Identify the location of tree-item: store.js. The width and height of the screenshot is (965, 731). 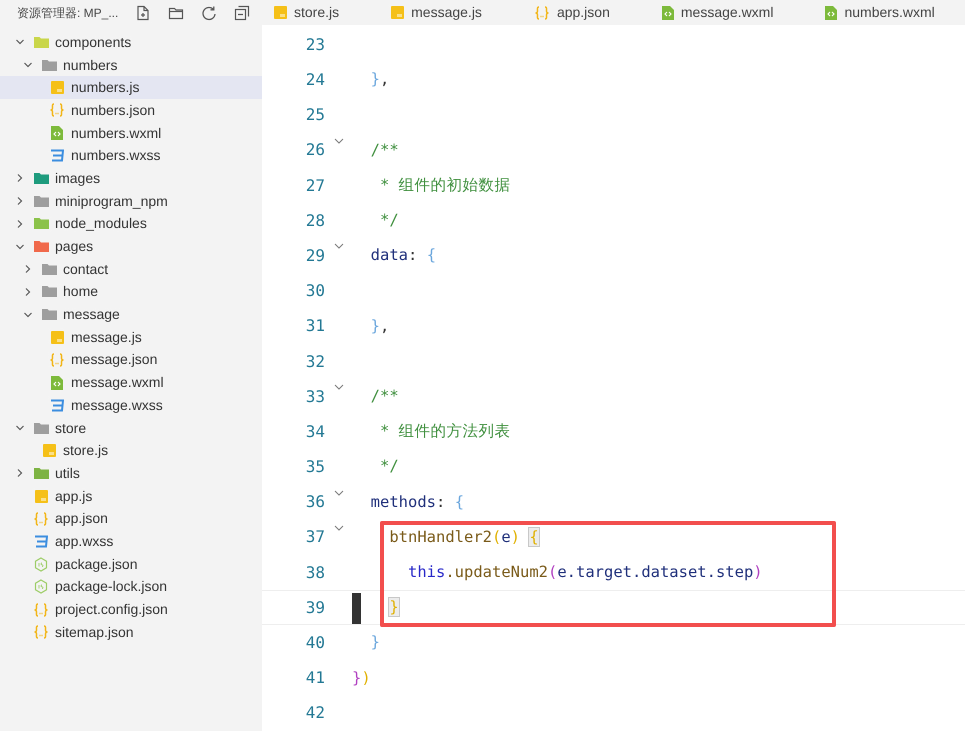
(131, 450).